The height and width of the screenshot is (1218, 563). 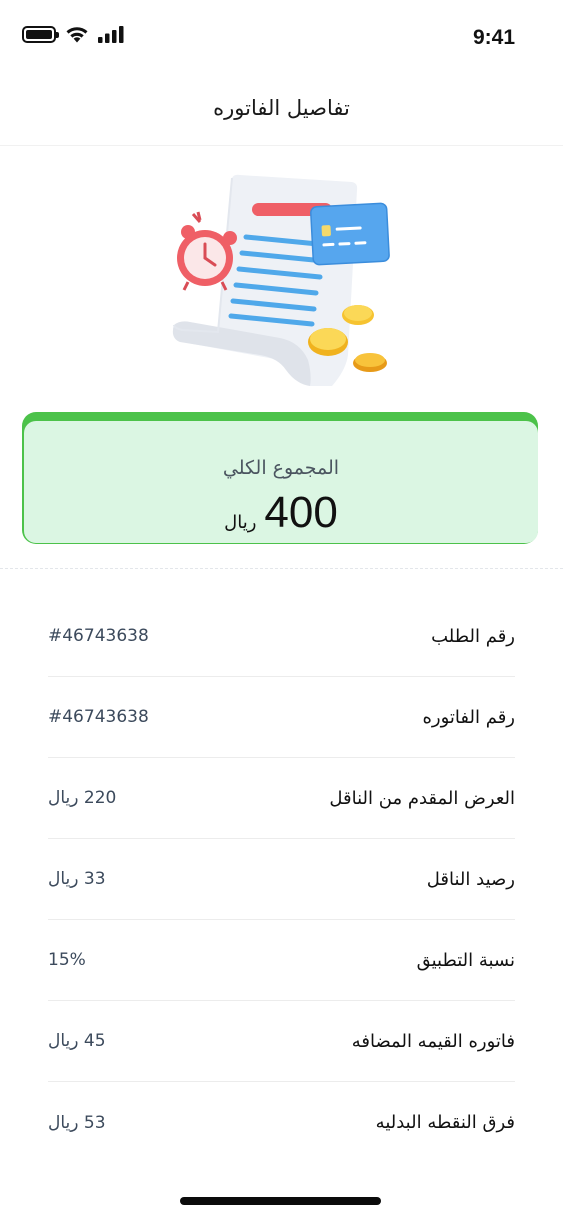 I want to click on invoice-illustration, so click(x=281, y=280).